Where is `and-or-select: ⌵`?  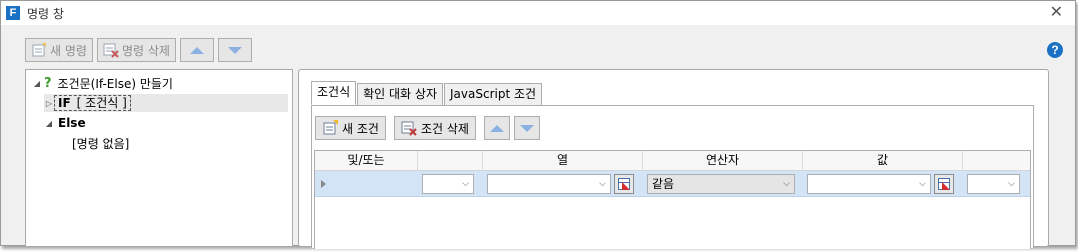 and-or-select: ⌵ is located at coordinates (448, 184).